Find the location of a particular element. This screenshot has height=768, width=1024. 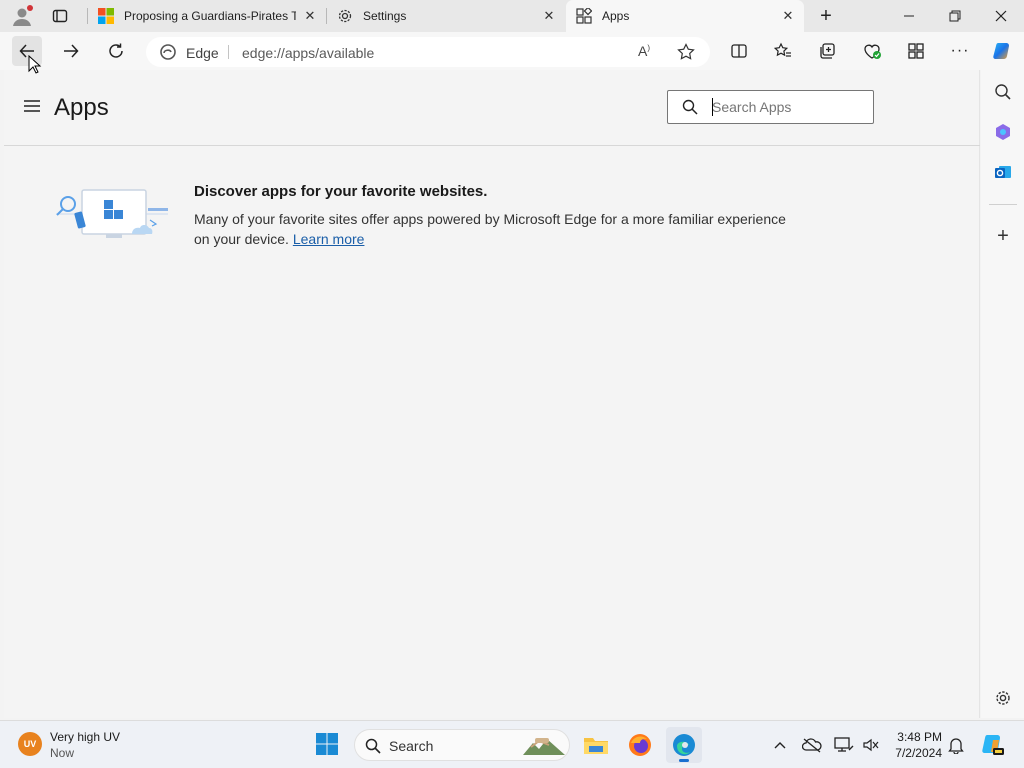

profile-icon is located at coordinates (22, 16).